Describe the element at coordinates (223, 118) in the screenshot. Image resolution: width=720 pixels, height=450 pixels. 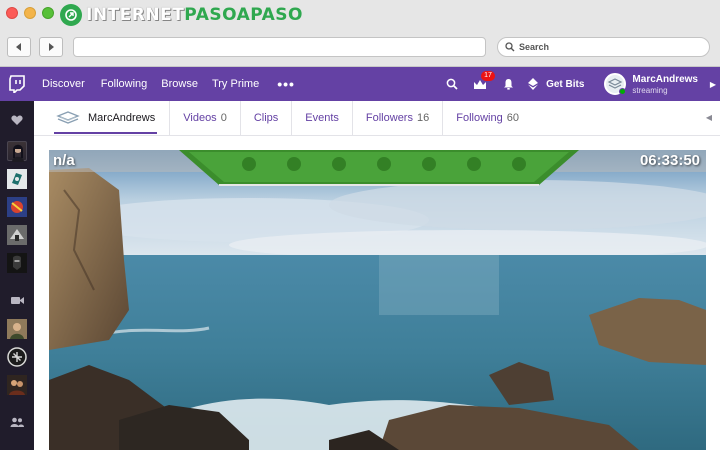
I see `tab-count: 0` at that location.